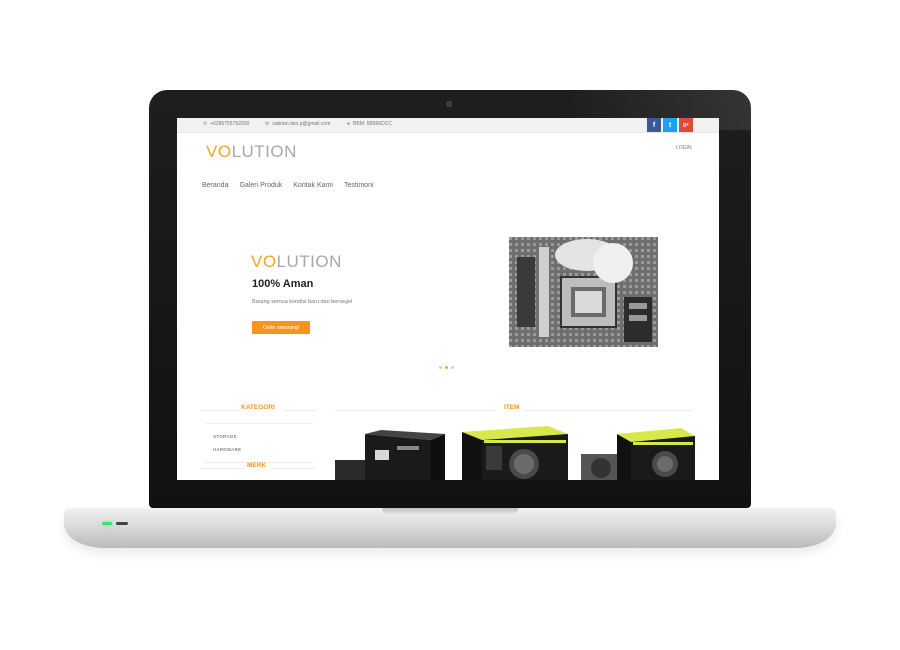 The image size is (900, 650). Describe the element at coordinates (512, 407) in the screenshot. I see `item-heading: ITEM` at that location.